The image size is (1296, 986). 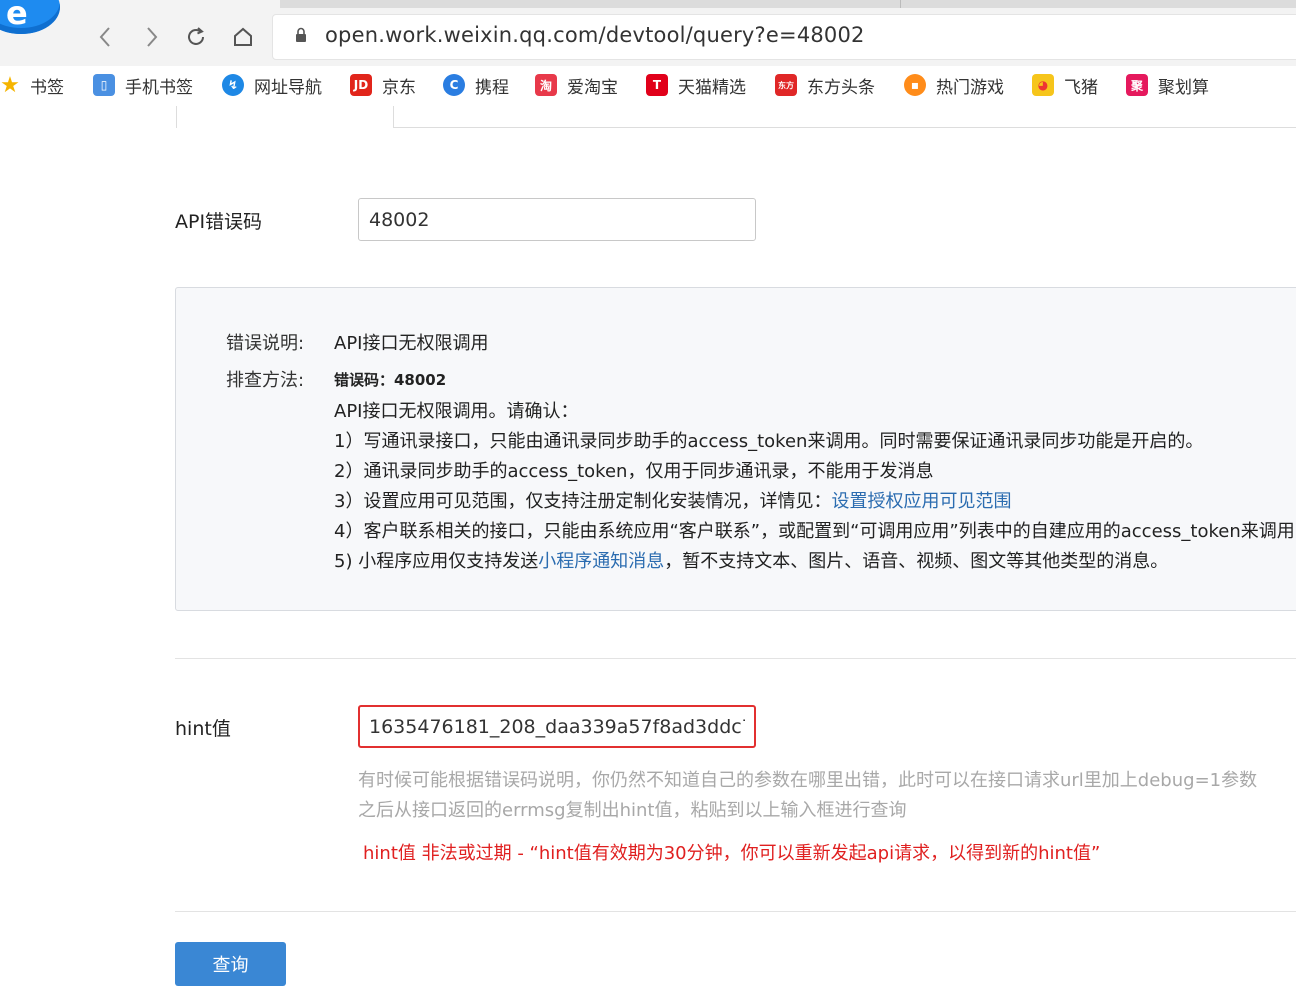 I want to click on bookmark-toutiao: 东方 东方头条, so click(x=825, y=85).